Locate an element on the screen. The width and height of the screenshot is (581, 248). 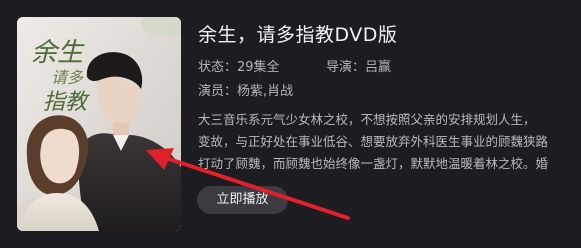
description-line: 打动了顾魏，而顾魏也始终像一盏灯，默默地温暖着林之校。婚 is located at coordinates (373, 163).